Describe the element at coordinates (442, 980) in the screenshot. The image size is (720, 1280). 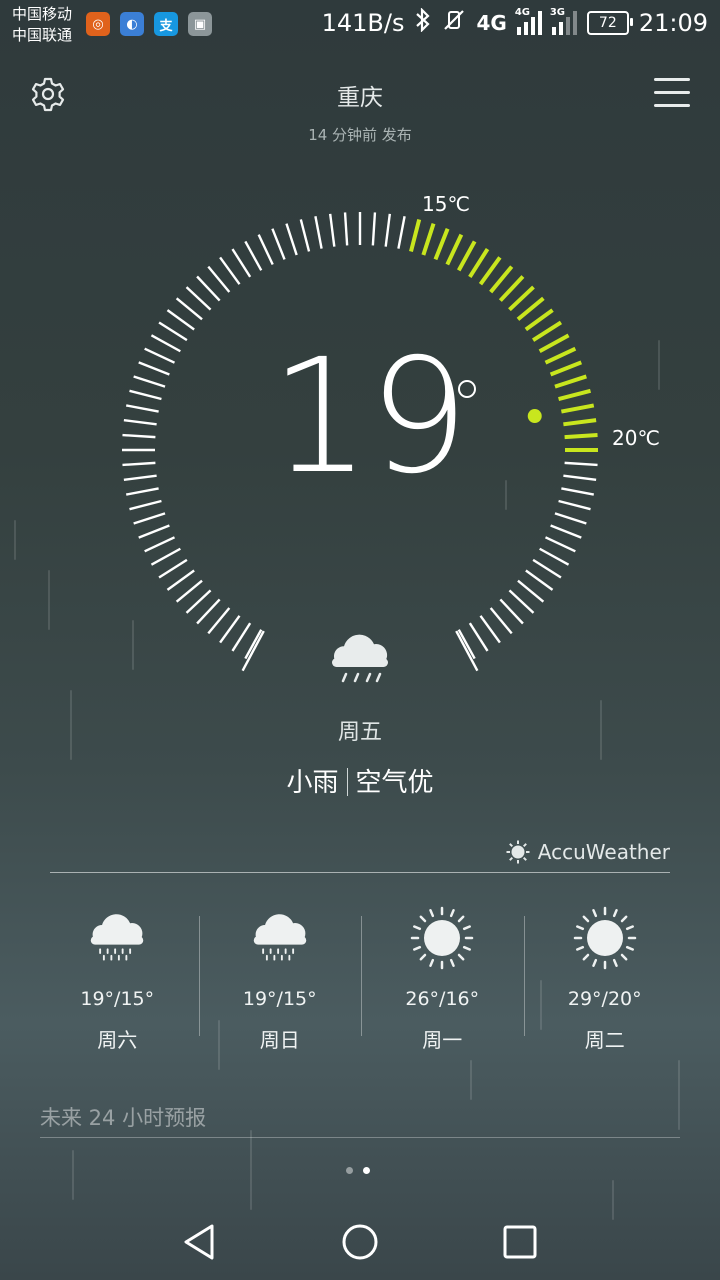
I see `forecast-day: 26°/16° 周一` at that location.